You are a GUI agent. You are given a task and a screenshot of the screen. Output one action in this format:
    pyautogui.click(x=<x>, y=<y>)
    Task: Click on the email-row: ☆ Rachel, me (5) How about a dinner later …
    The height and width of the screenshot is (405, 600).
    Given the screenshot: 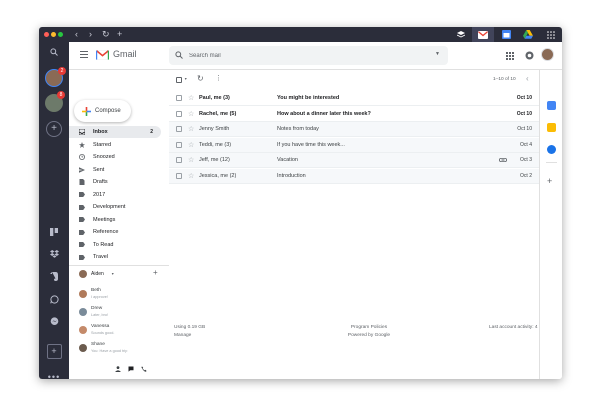 What is the action you would take?
    pyautogui.click(x=354, y=114)
    